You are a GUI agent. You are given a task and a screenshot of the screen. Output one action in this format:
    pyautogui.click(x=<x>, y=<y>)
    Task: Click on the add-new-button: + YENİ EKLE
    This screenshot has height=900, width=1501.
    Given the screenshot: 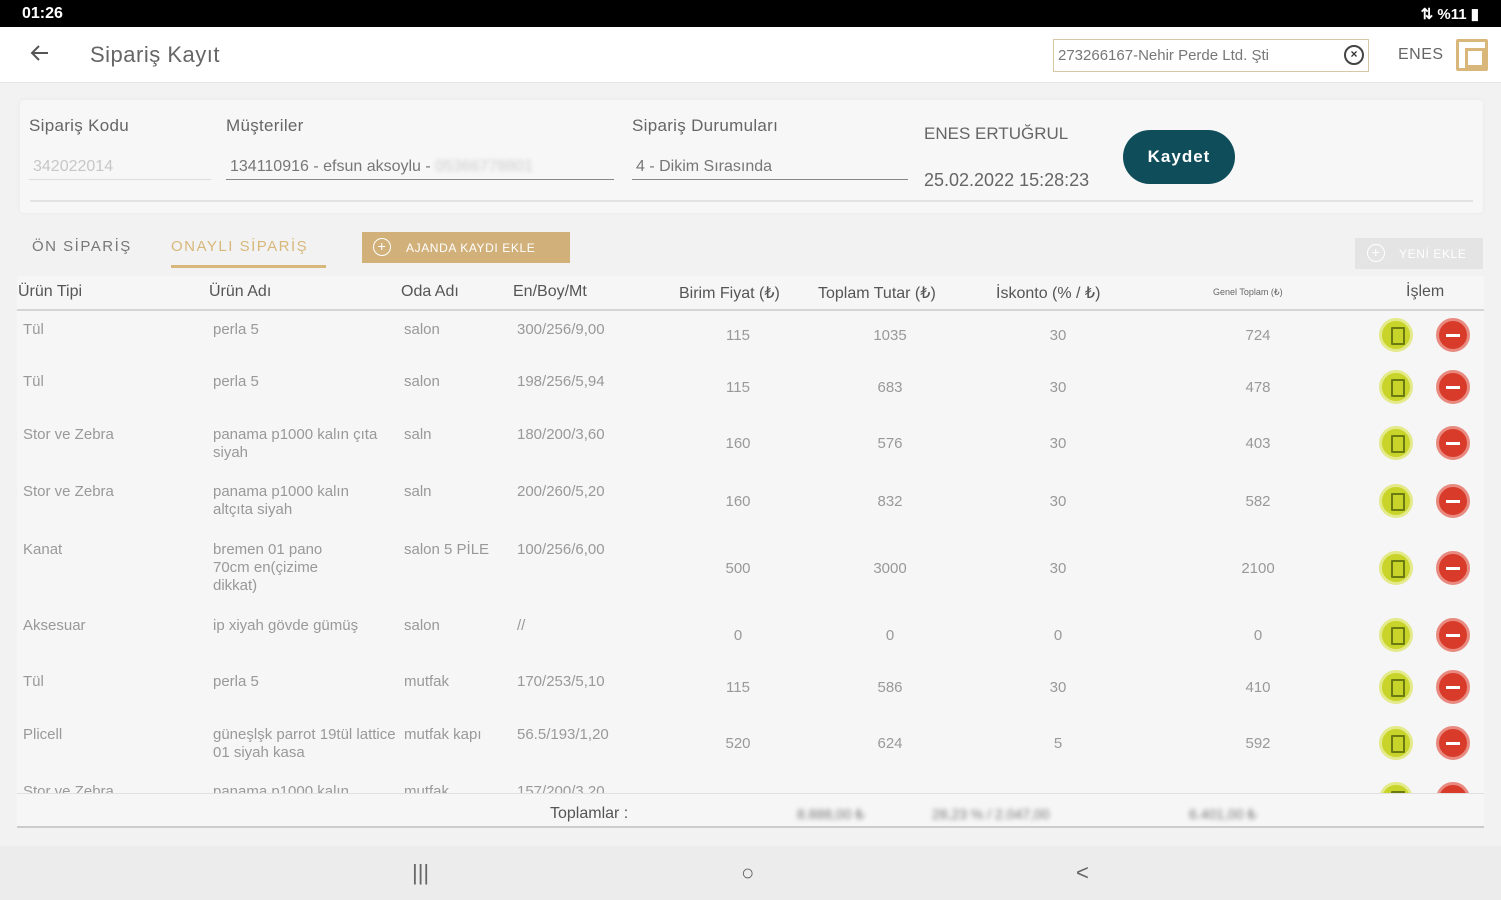 What is the action you would take?
    pyautogui.click(x=1419, y=253)
    